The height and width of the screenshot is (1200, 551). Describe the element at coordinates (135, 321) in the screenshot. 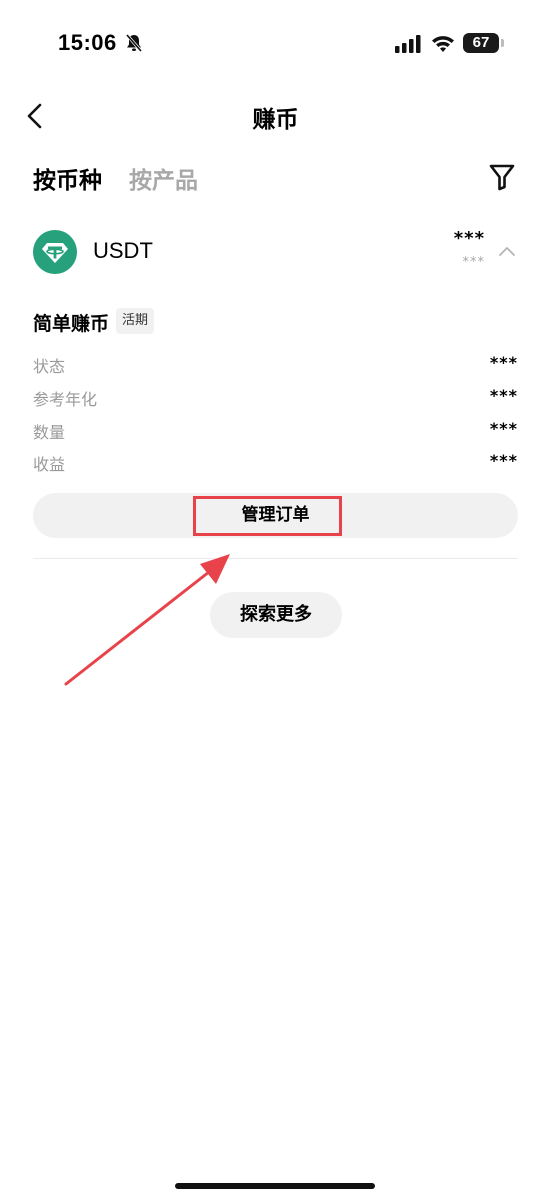

I see `flexible-badge: 活期` at that location.